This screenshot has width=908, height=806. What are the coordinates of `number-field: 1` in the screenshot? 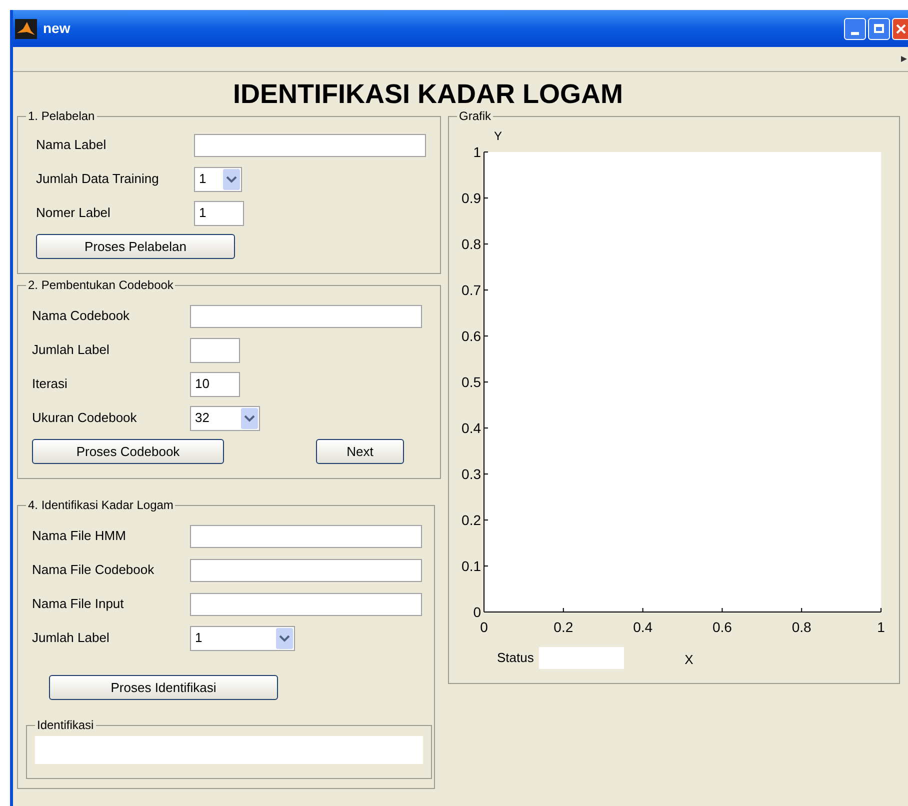 It's located at (219, 213).